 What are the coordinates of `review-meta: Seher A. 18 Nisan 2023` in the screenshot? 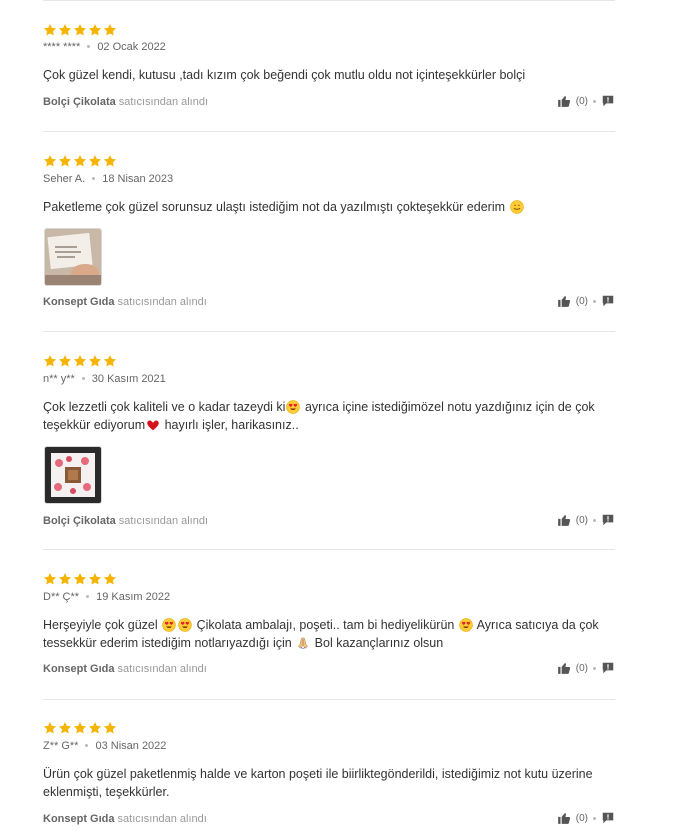 It's located at (108, 179).